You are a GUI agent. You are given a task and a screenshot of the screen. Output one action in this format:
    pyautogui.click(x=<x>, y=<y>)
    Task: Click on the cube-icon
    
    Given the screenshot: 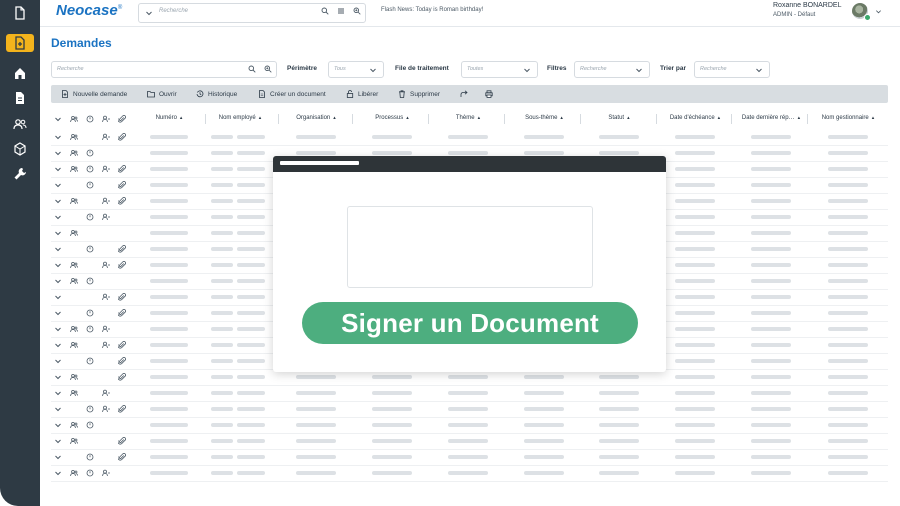 What is the action you would take?
    pyautogui.click(x=20, y=149)
    